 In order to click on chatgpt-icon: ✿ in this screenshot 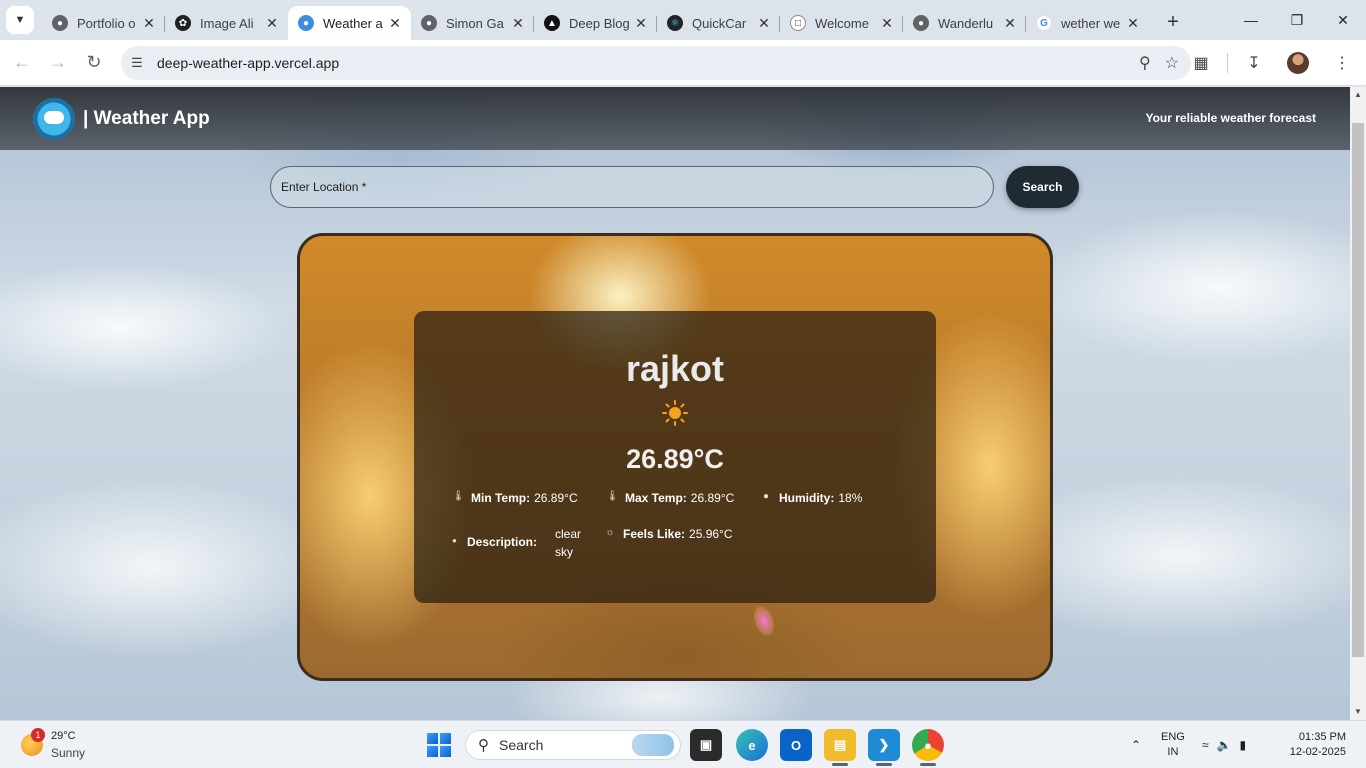, I will do `click(183, 23)`.